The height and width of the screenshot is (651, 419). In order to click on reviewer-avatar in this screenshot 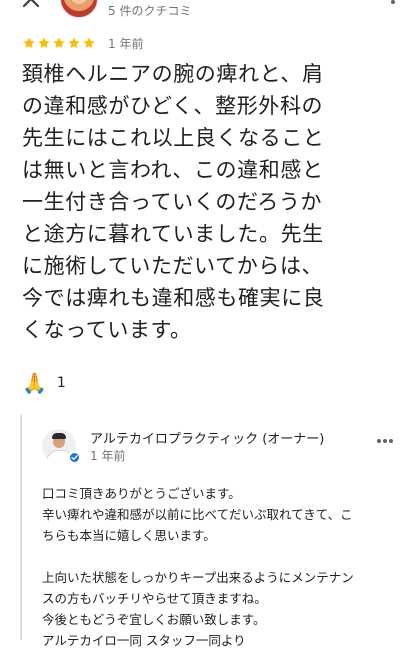, I will do `click(79, 9)`.